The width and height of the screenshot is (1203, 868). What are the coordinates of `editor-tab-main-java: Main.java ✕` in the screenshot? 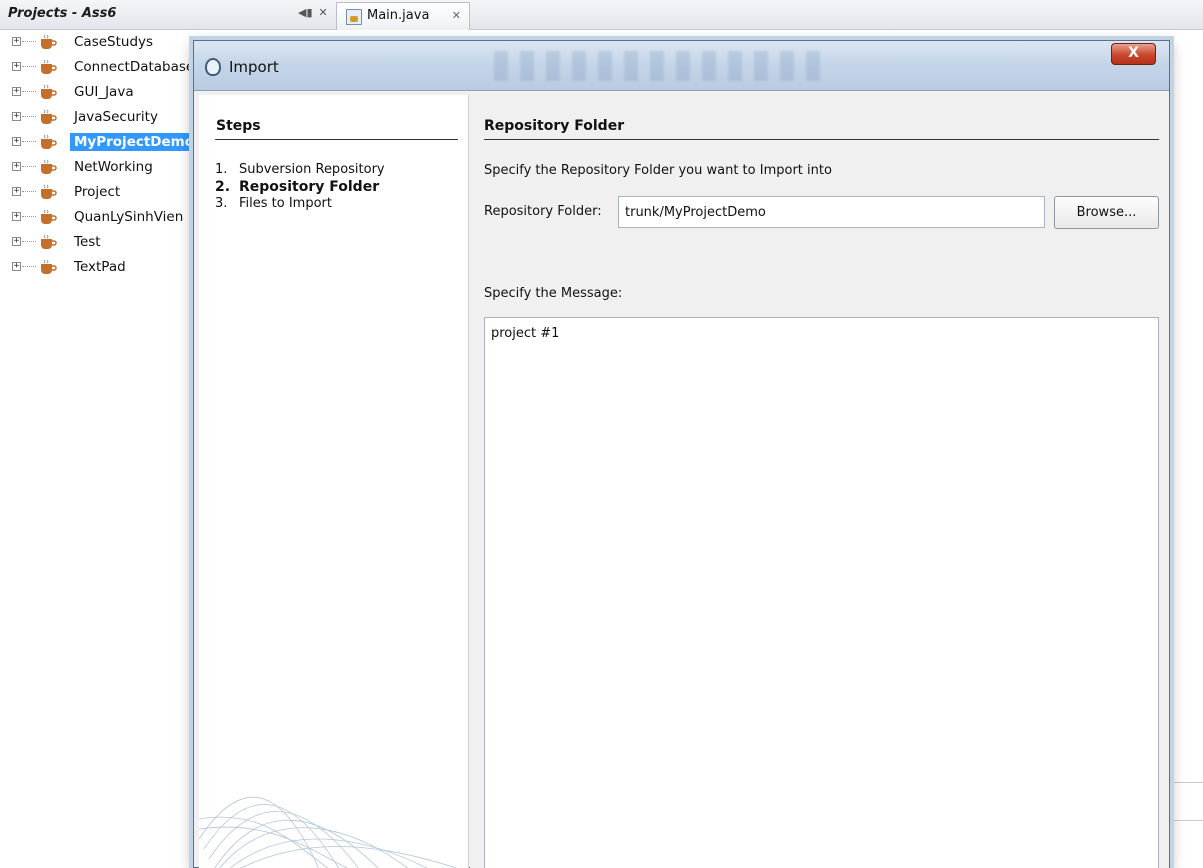 It's located at (403, 16).